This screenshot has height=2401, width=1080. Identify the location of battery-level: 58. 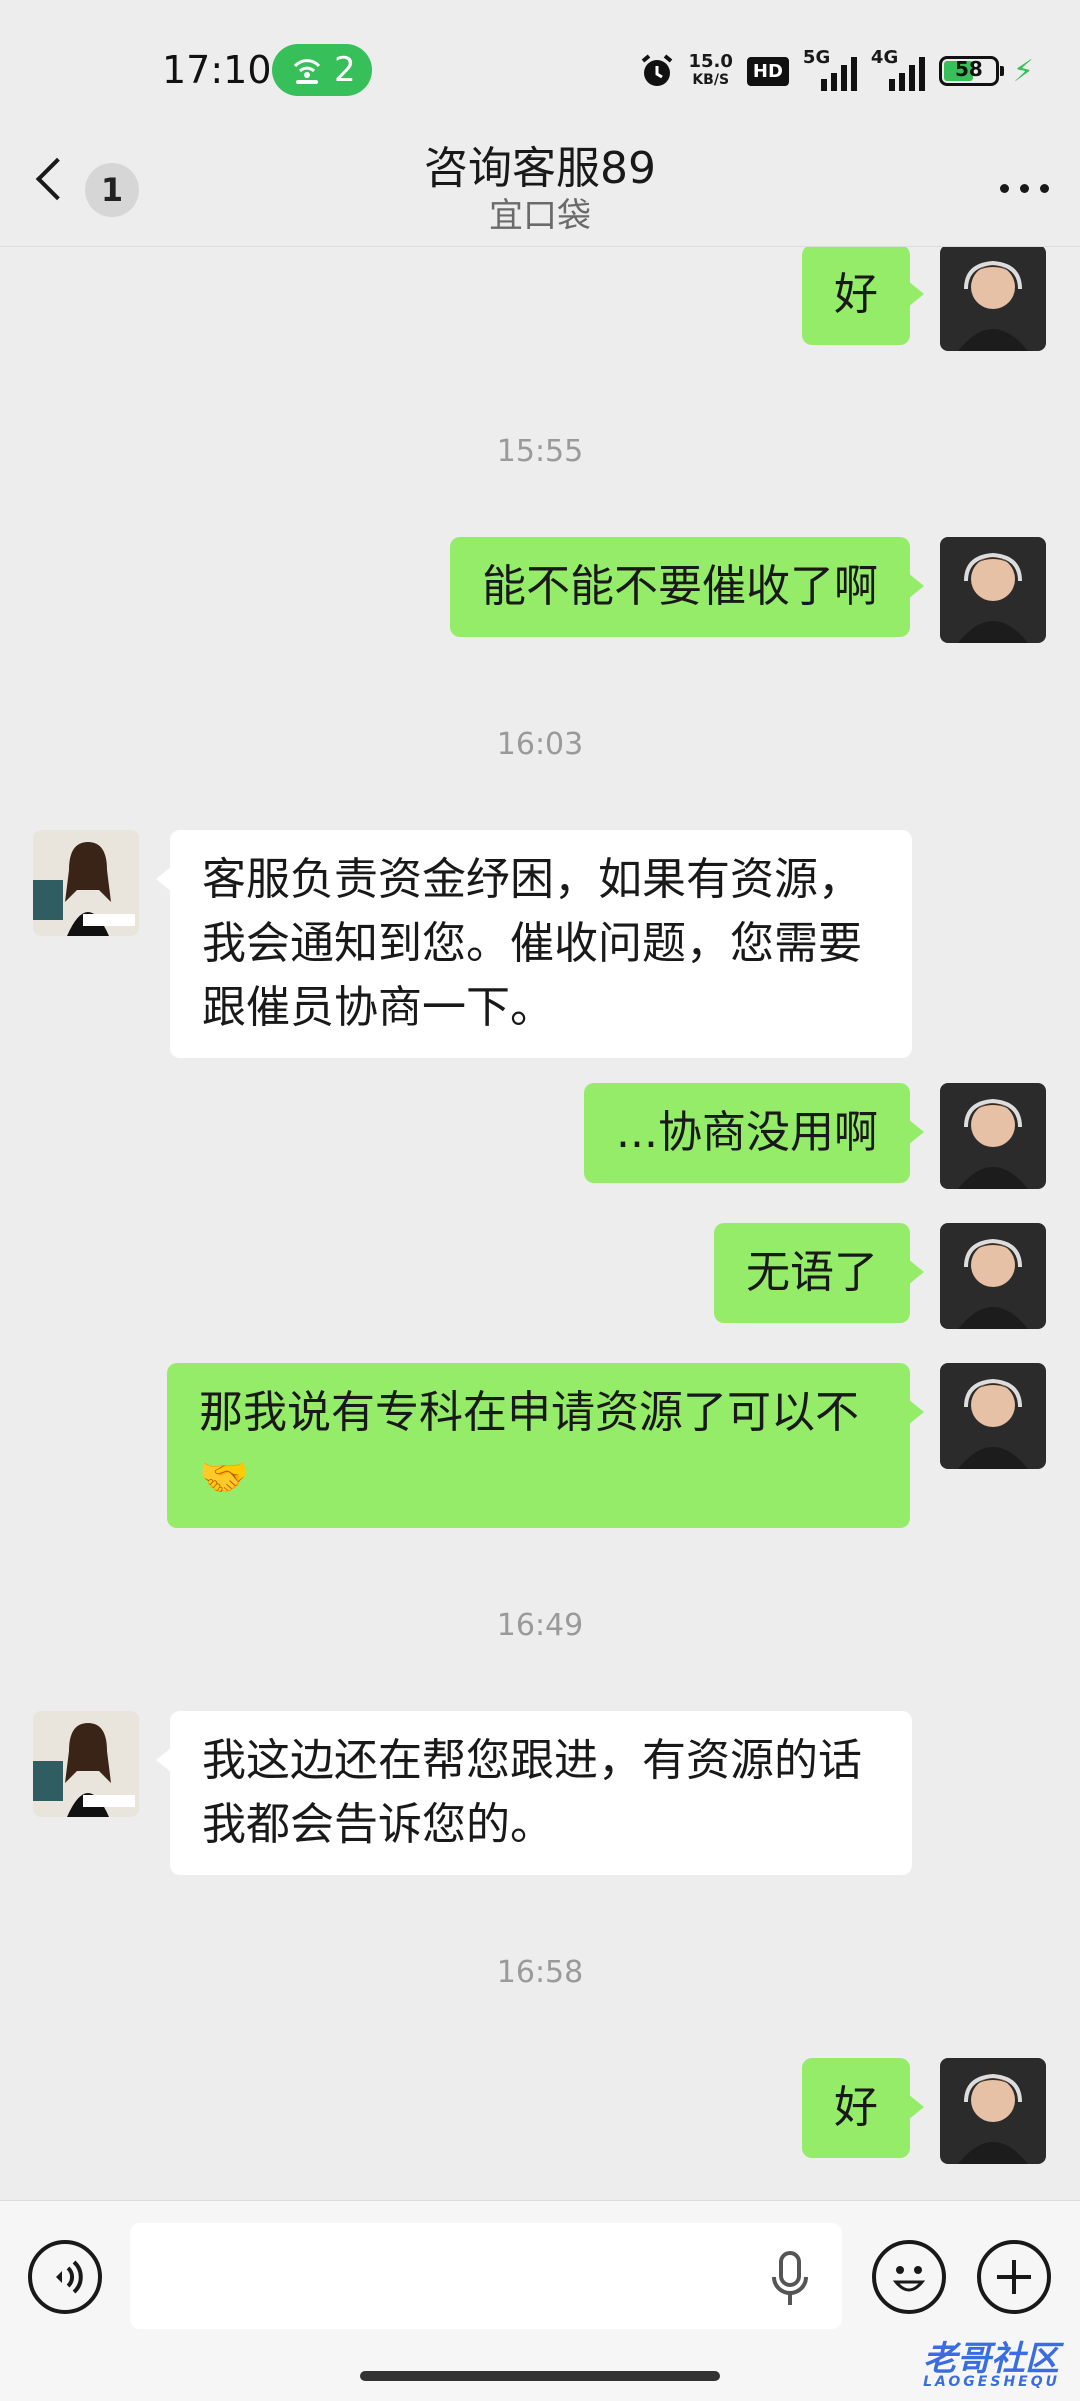
(969, 69).